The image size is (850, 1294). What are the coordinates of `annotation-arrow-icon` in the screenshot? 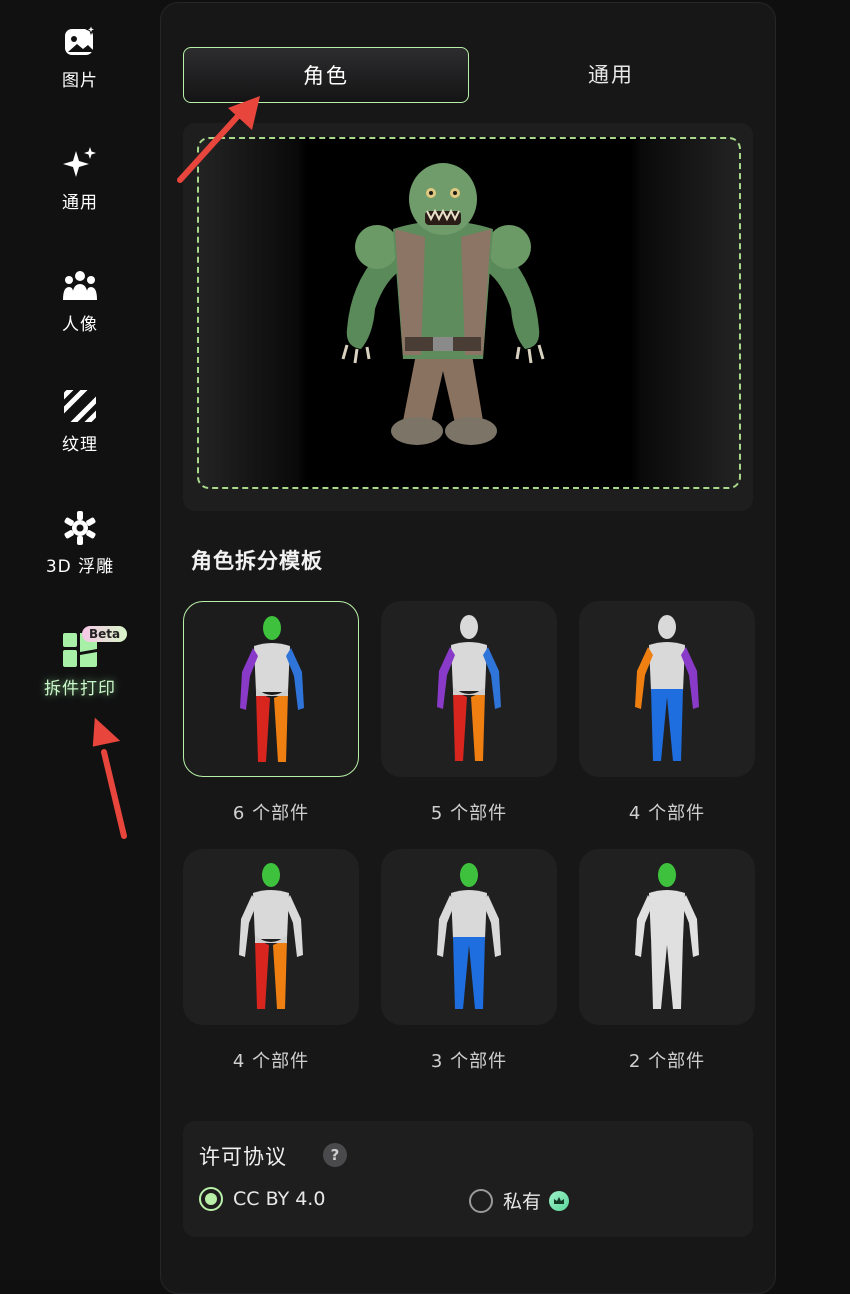 It's located at (109, 778).